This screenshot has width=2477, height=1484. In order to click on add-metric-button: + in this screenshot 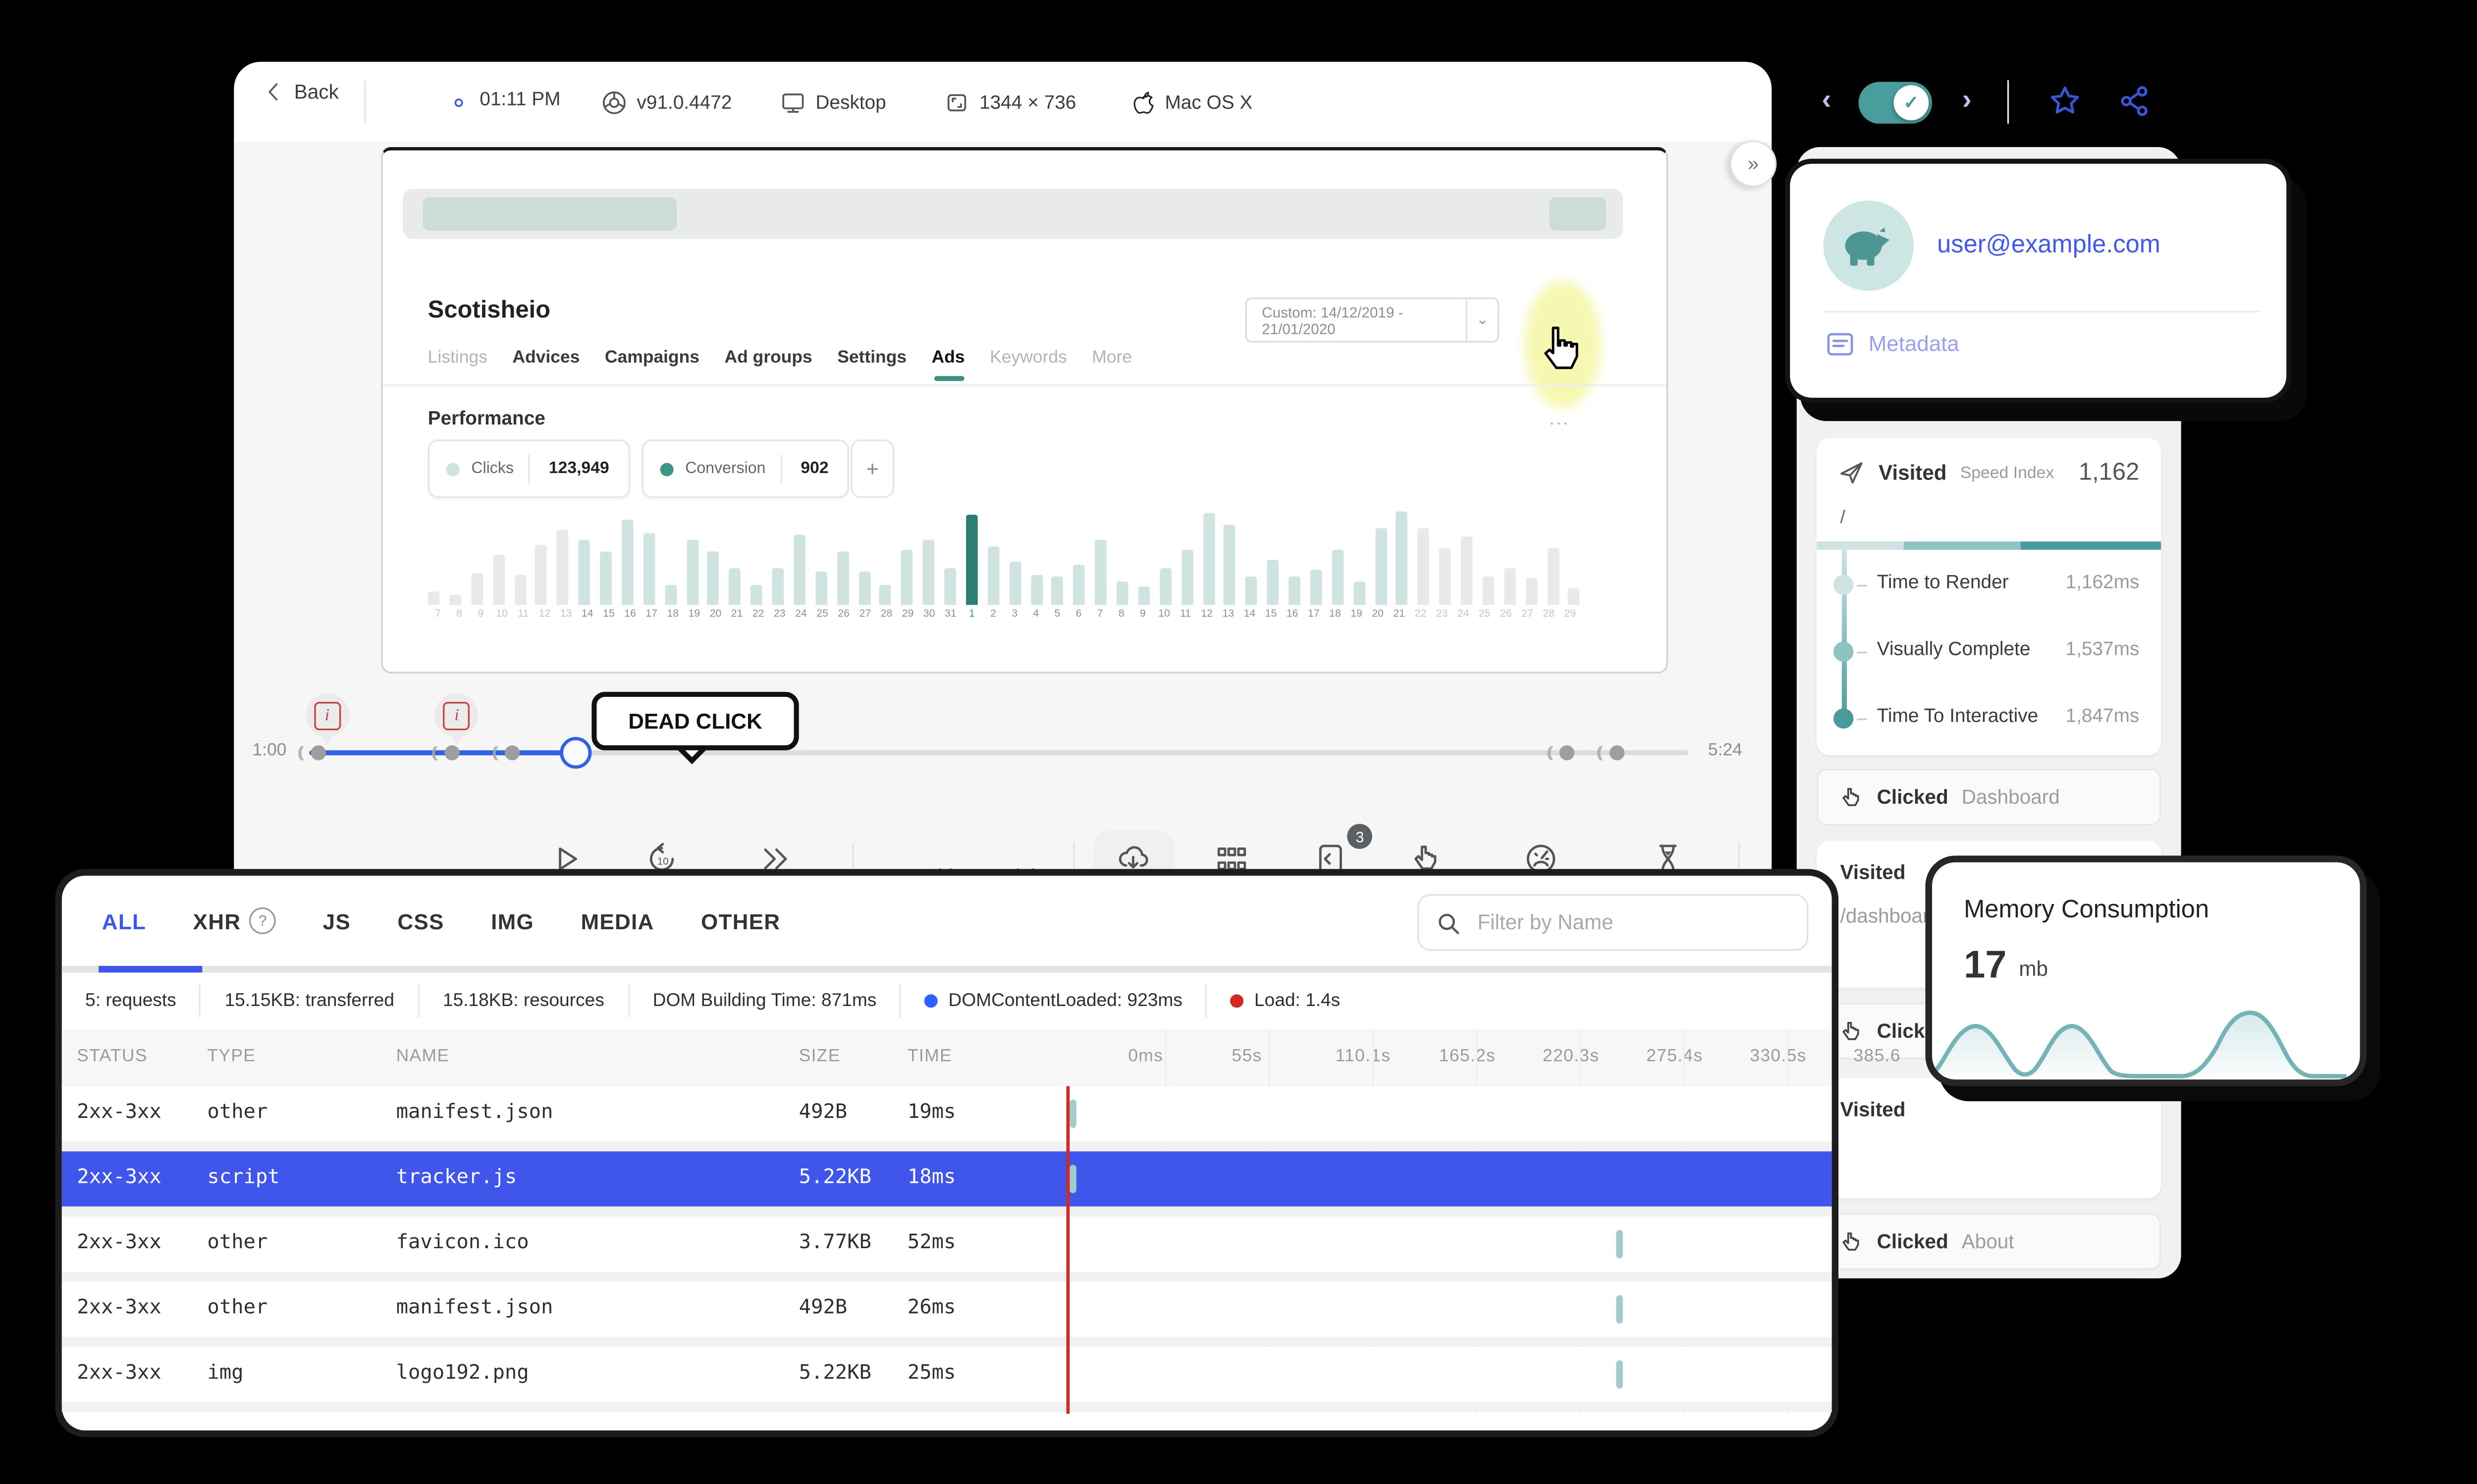, I will do `click(873, 469)`.